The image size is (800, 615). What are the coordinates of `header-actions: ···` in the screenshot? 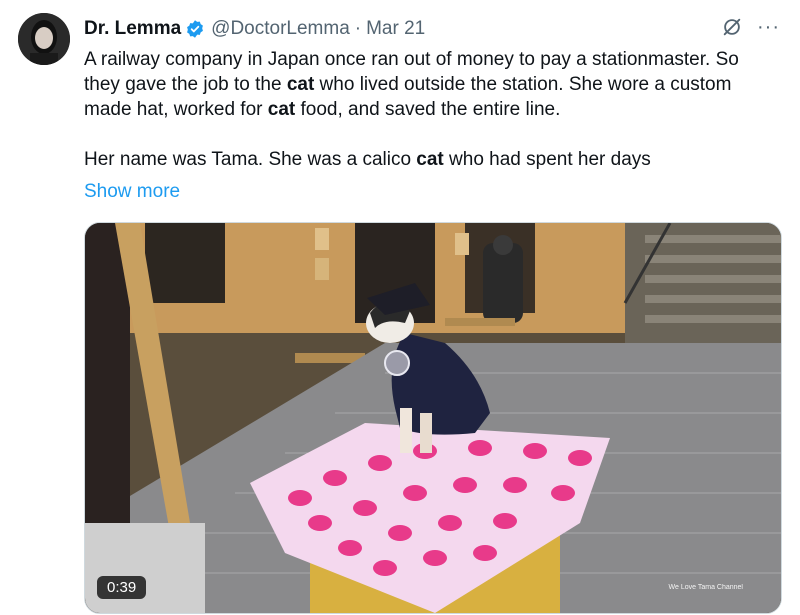 It's located at (750, 27).